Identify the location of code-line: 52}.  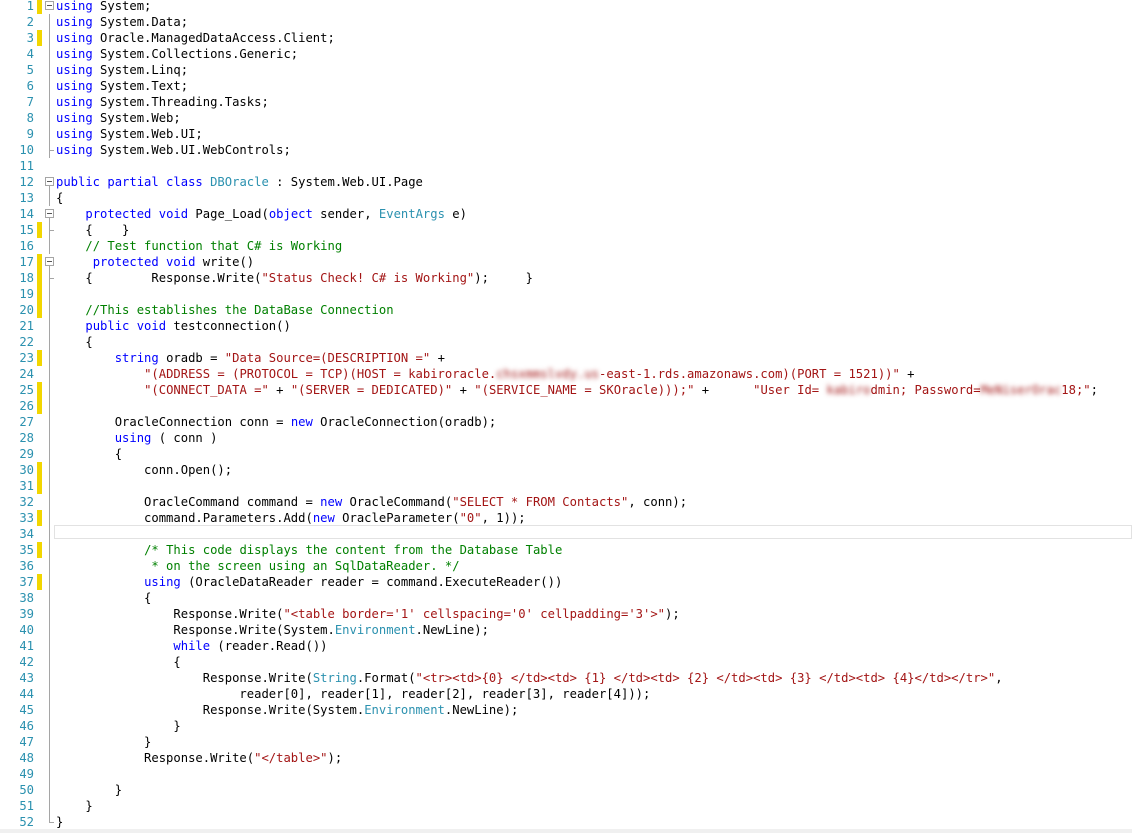
(566, 822).